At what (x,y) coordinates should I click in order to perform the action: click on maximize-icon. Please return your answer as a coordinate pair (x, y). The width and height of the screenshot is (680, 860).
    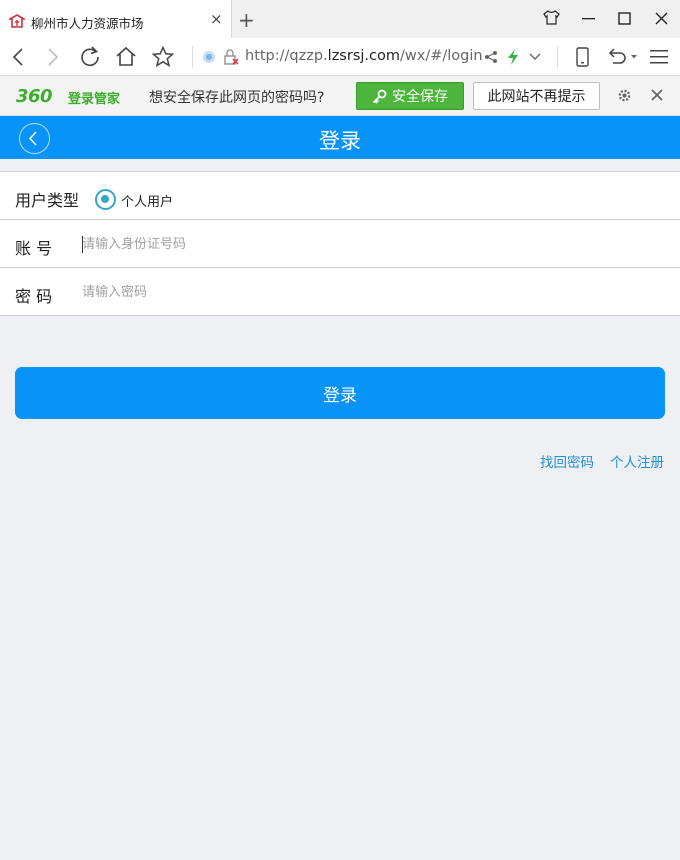
    Looking at the image, I should click on (624, 18).